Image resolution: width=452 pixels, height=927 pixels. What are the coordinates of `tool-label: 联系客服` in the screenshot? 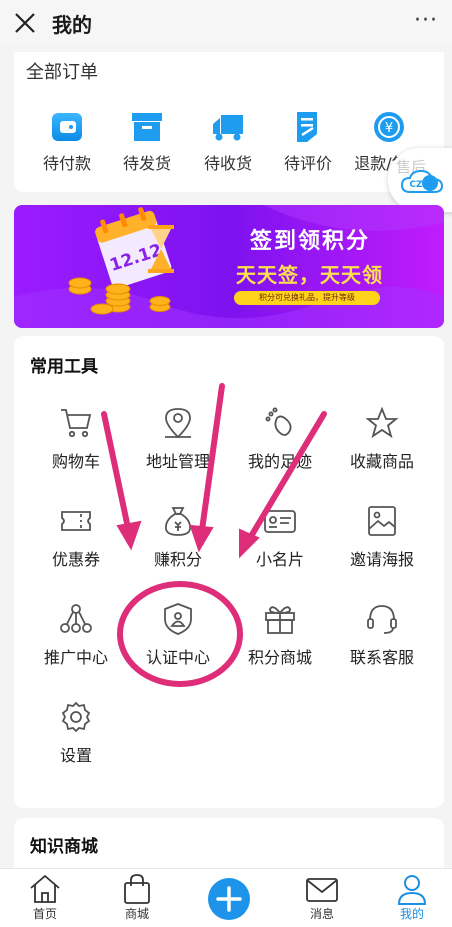 It's located at (381, 657).